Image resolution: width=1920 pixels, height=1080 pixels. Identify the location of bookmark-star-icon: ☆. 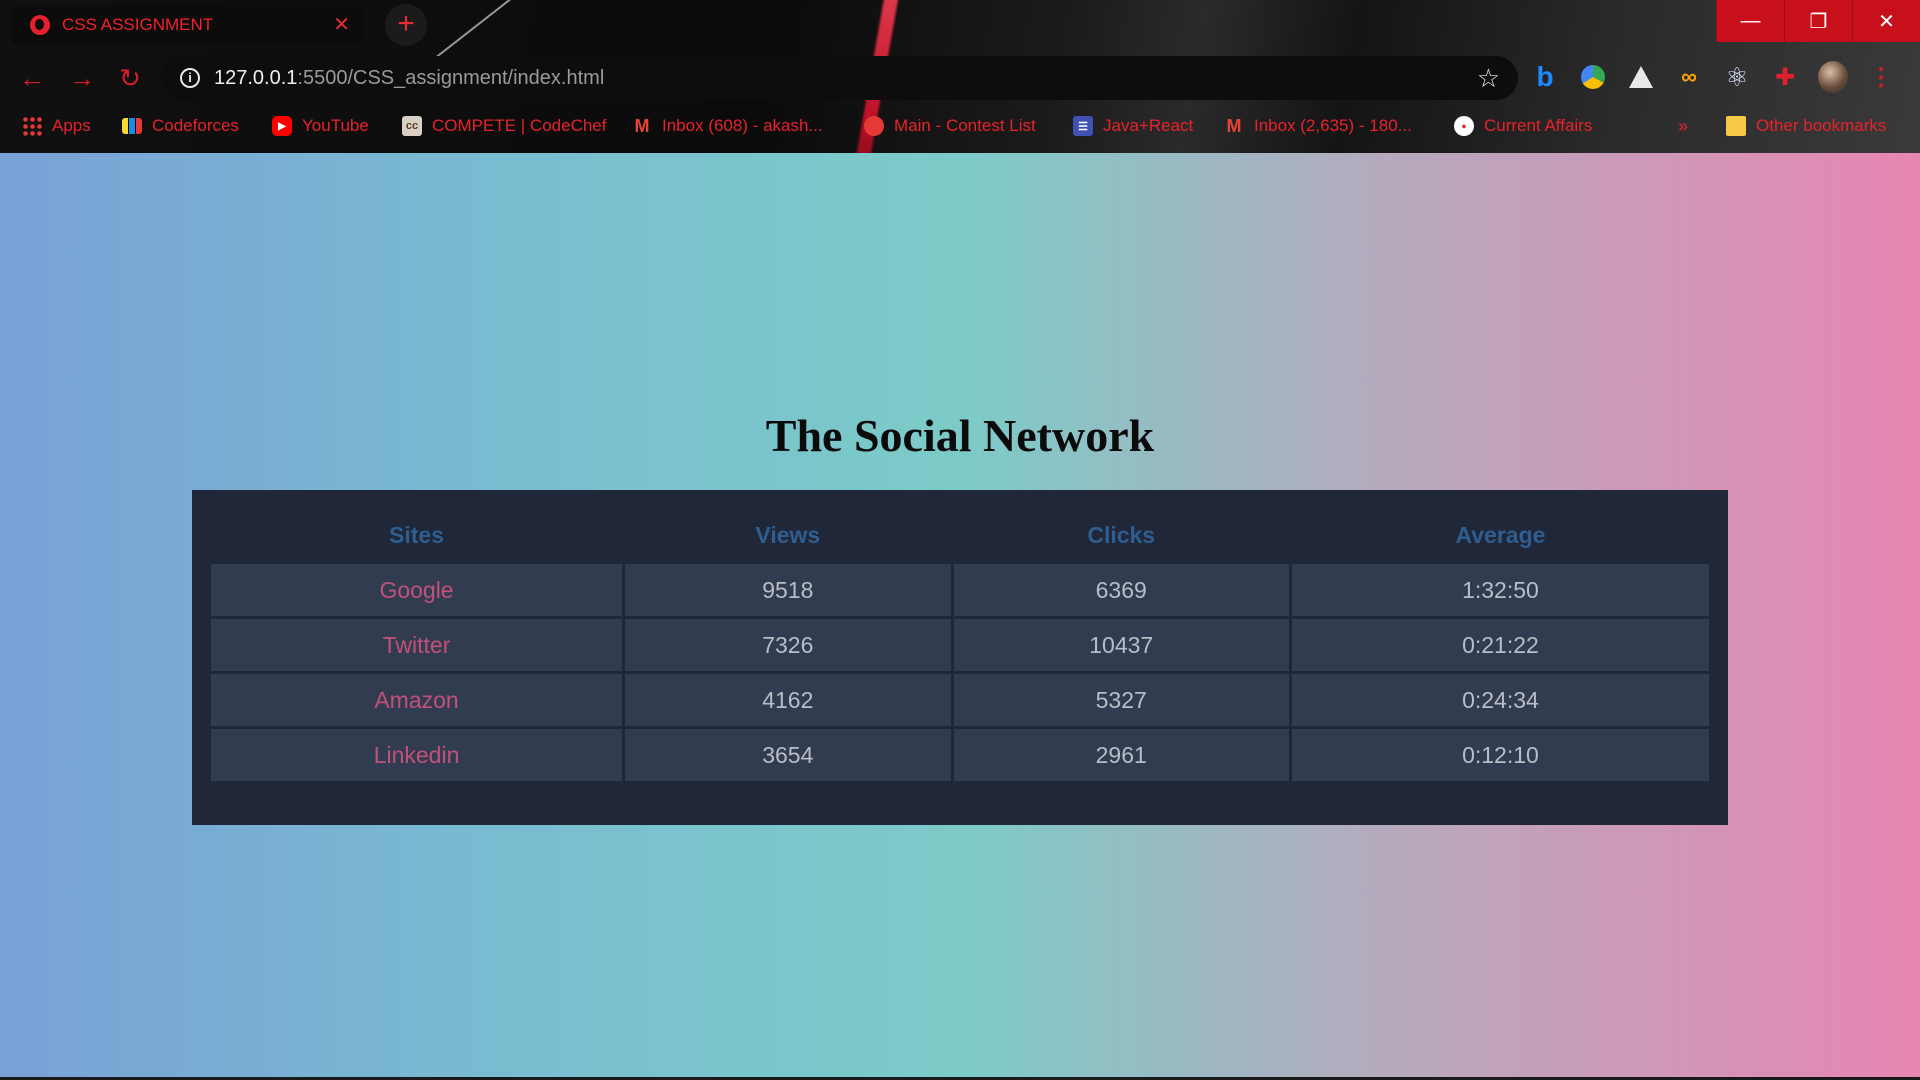
(1488, 78).